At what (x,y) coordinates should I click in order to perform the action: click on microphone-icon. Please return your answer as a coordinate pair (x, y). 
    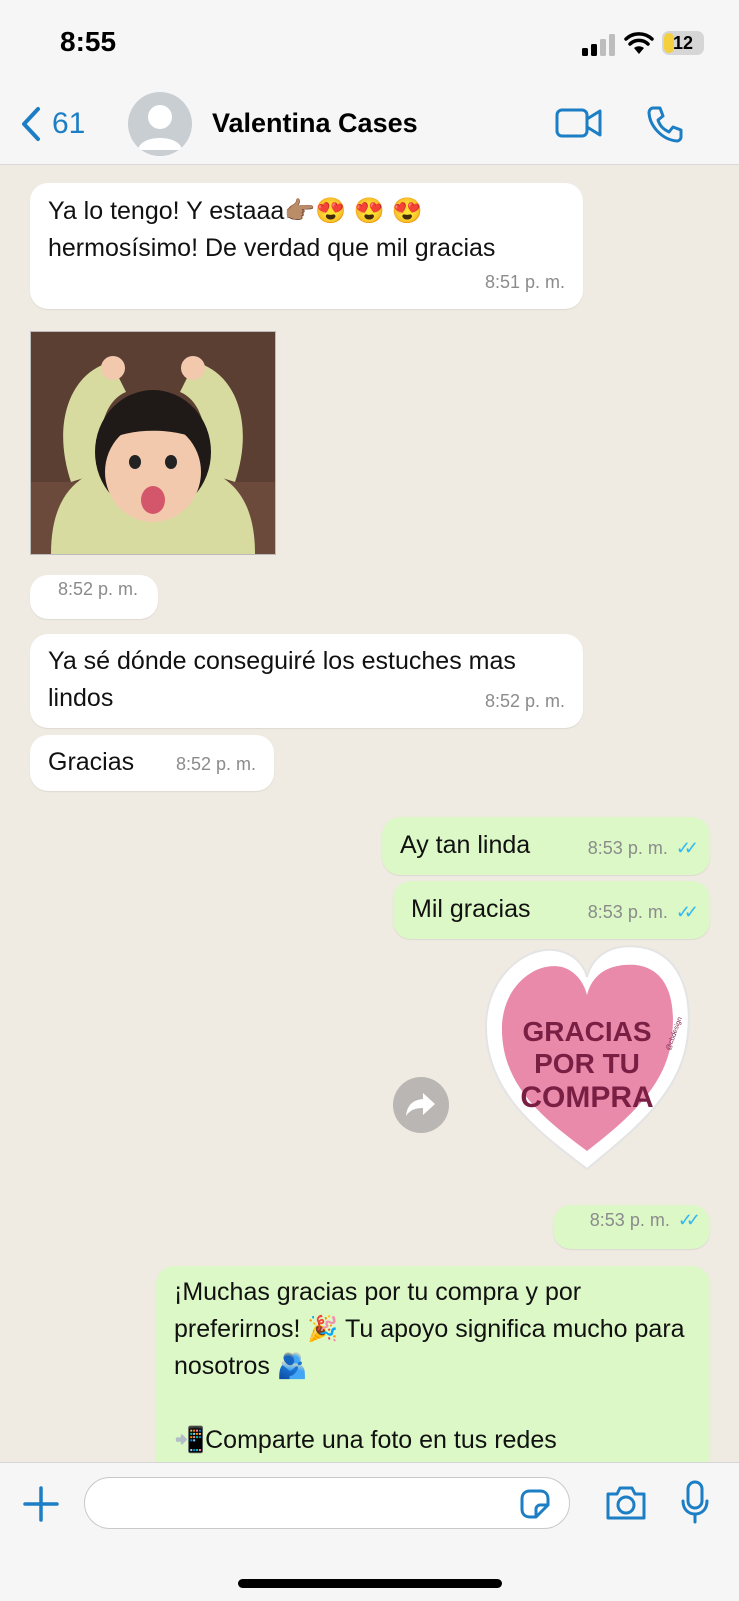
    Looking at the image, I should click on (695, 1502).